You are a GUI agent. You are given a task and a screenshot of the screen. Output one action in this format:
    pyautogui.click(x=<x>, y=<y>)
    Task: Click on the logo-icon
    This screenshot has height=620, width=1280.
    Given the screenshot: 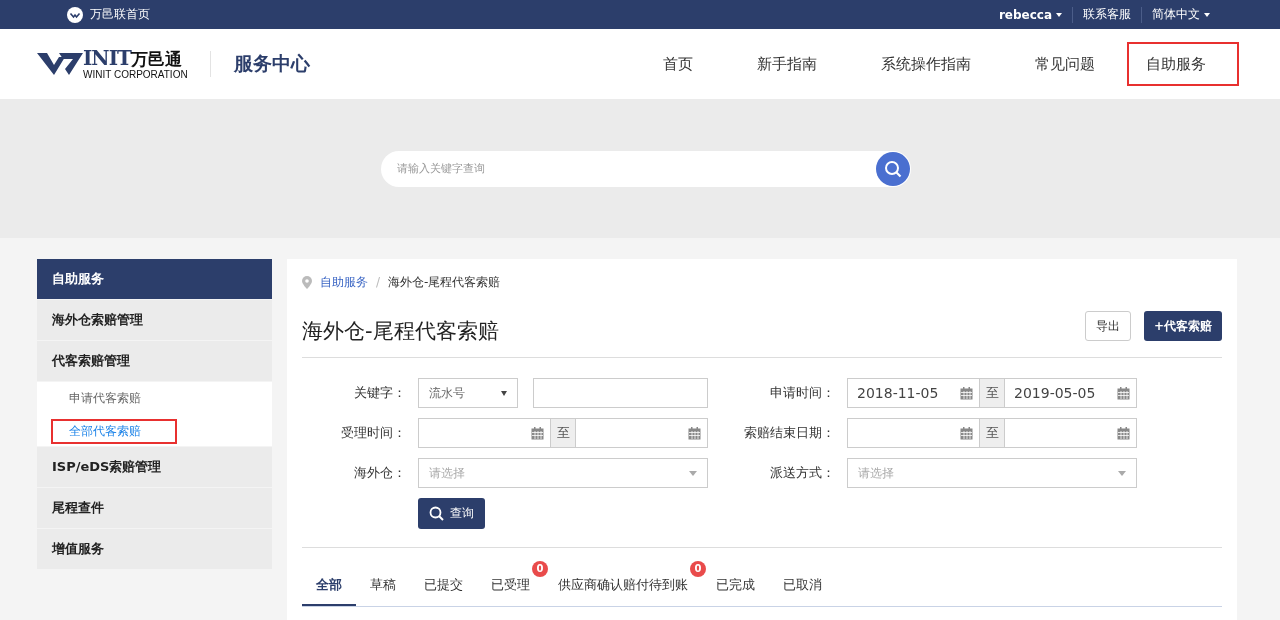 What is the action you would take?
    pyautogui.click(x=75, y=14)
    